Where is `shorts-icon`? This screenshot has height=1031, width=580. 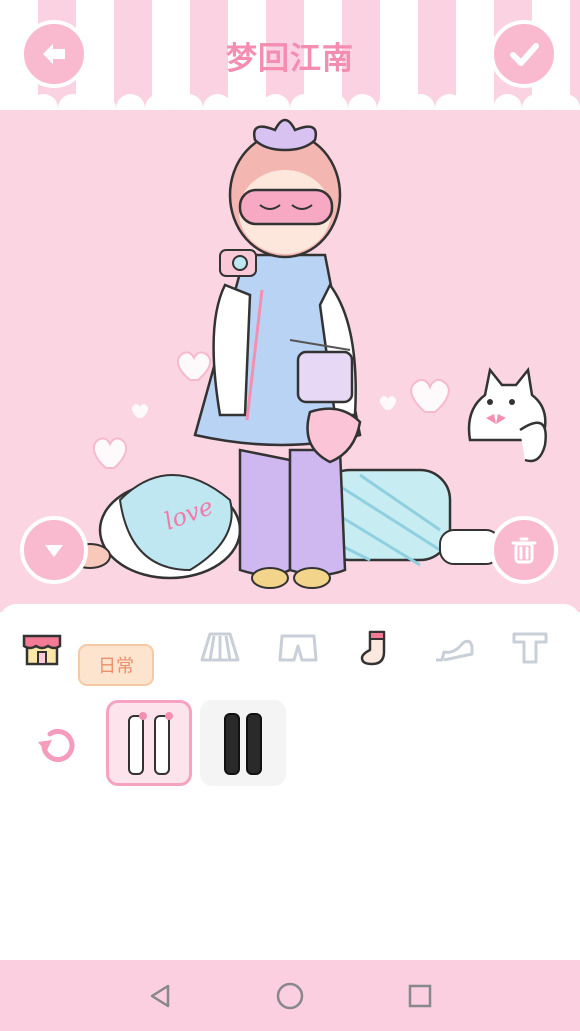
shorts-icon is located at coordinates (298, 648).